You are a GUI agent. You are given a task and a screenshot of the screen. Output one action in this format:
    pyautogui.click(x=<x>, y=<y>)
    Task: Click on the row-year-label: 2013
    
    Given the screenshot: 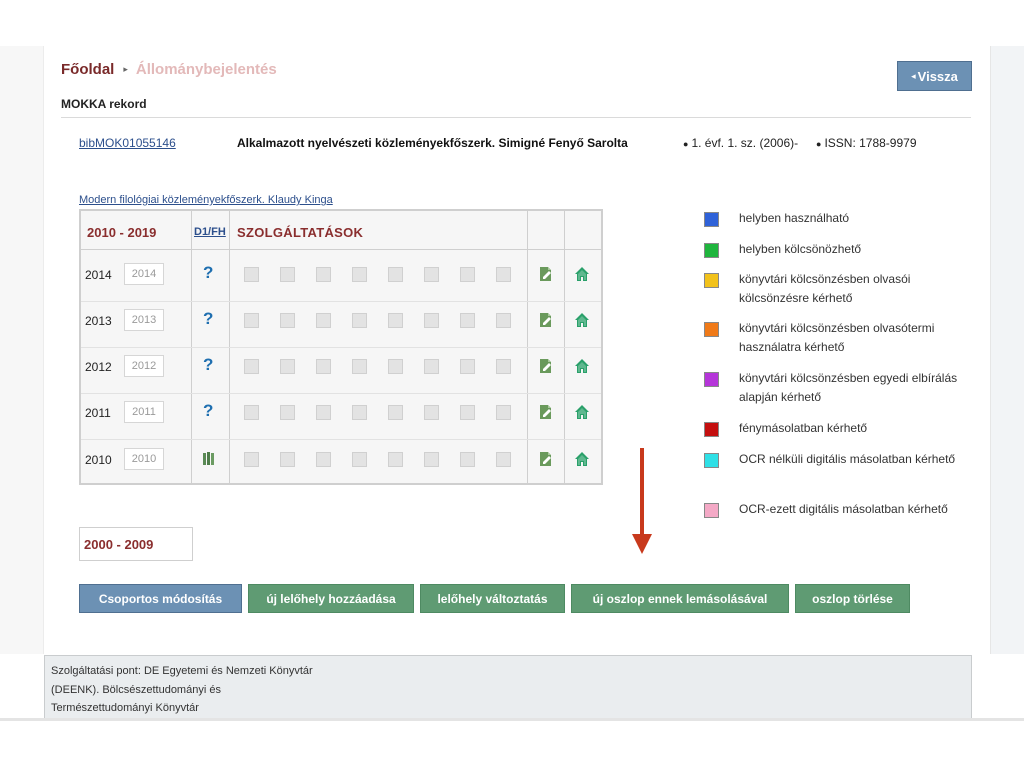 What is the action you would take?
    pyautogui.click(x=98, y=321)
    